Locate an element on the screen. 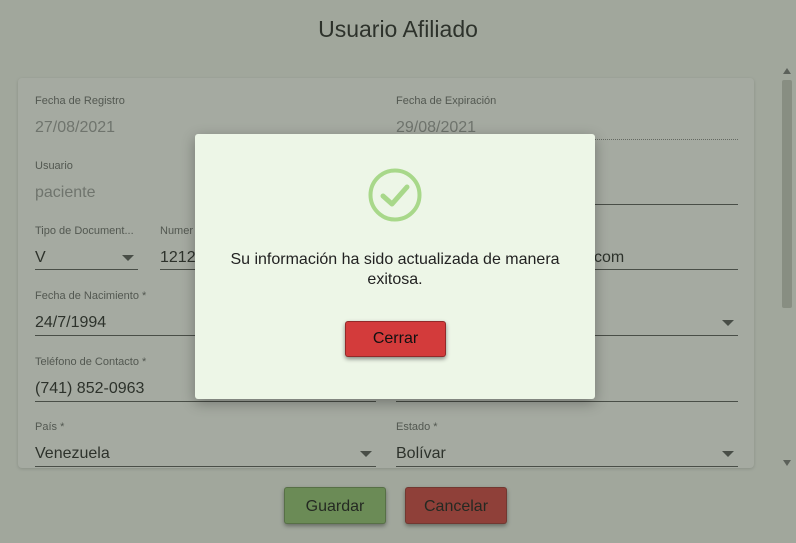 This screenshot has width=796, height=543. close-button: Cerrar is located at coordinates (395, 339).